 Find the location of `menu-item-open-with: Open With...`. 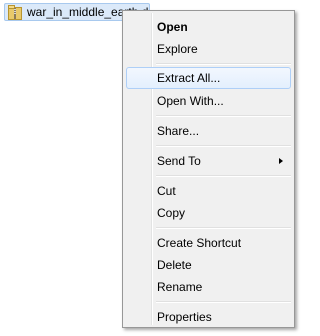

menu-item-open-with: Open With... is located at coordinates (208, 101).